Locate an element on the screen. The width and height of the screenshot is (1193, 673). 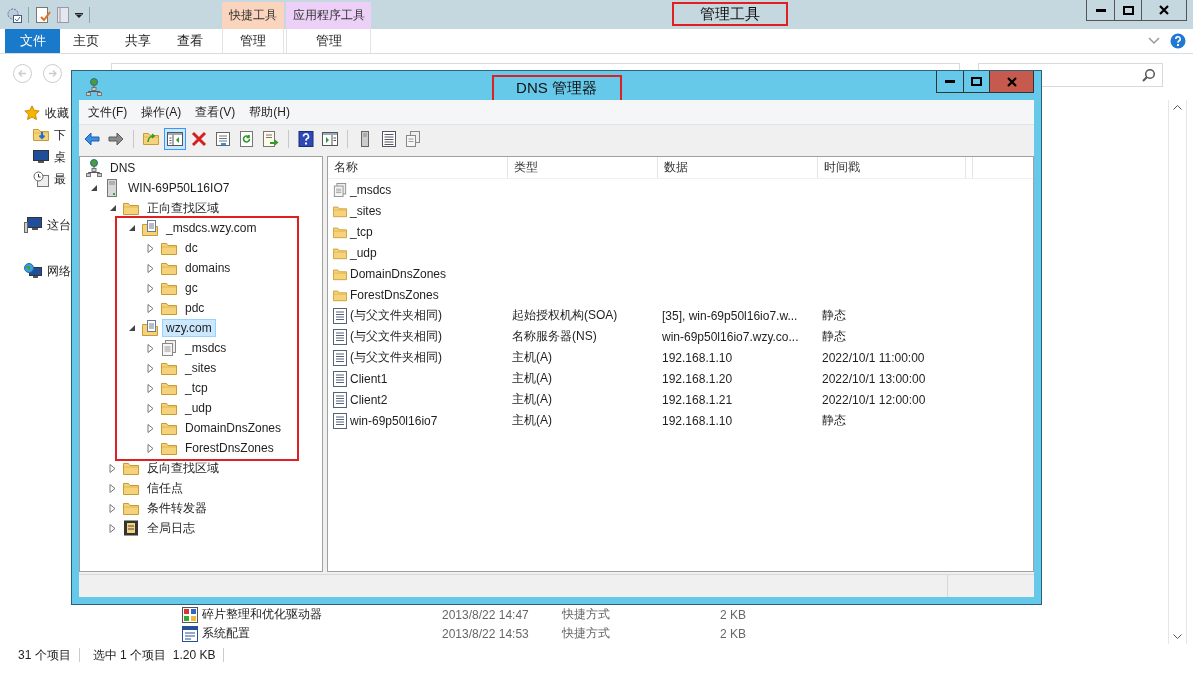
tree-item: DNS is located at coordinates (123, 168).